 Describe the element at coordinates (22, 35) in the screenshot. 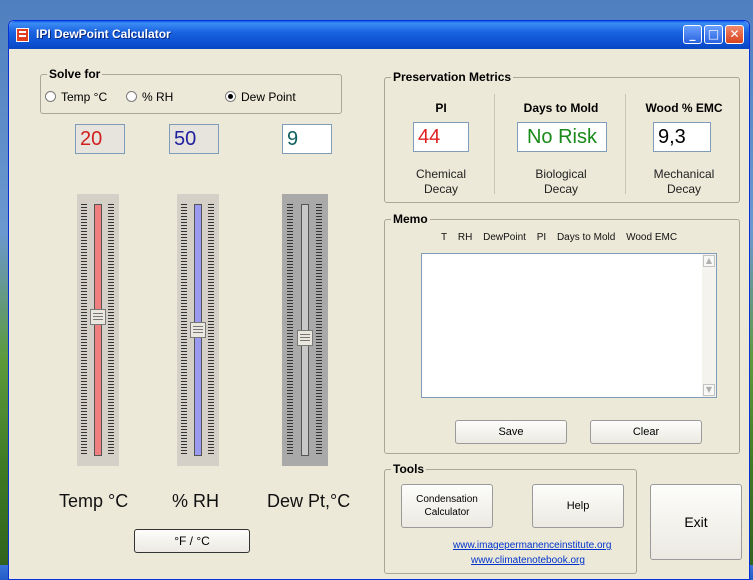

I see `app-icon` at that location.